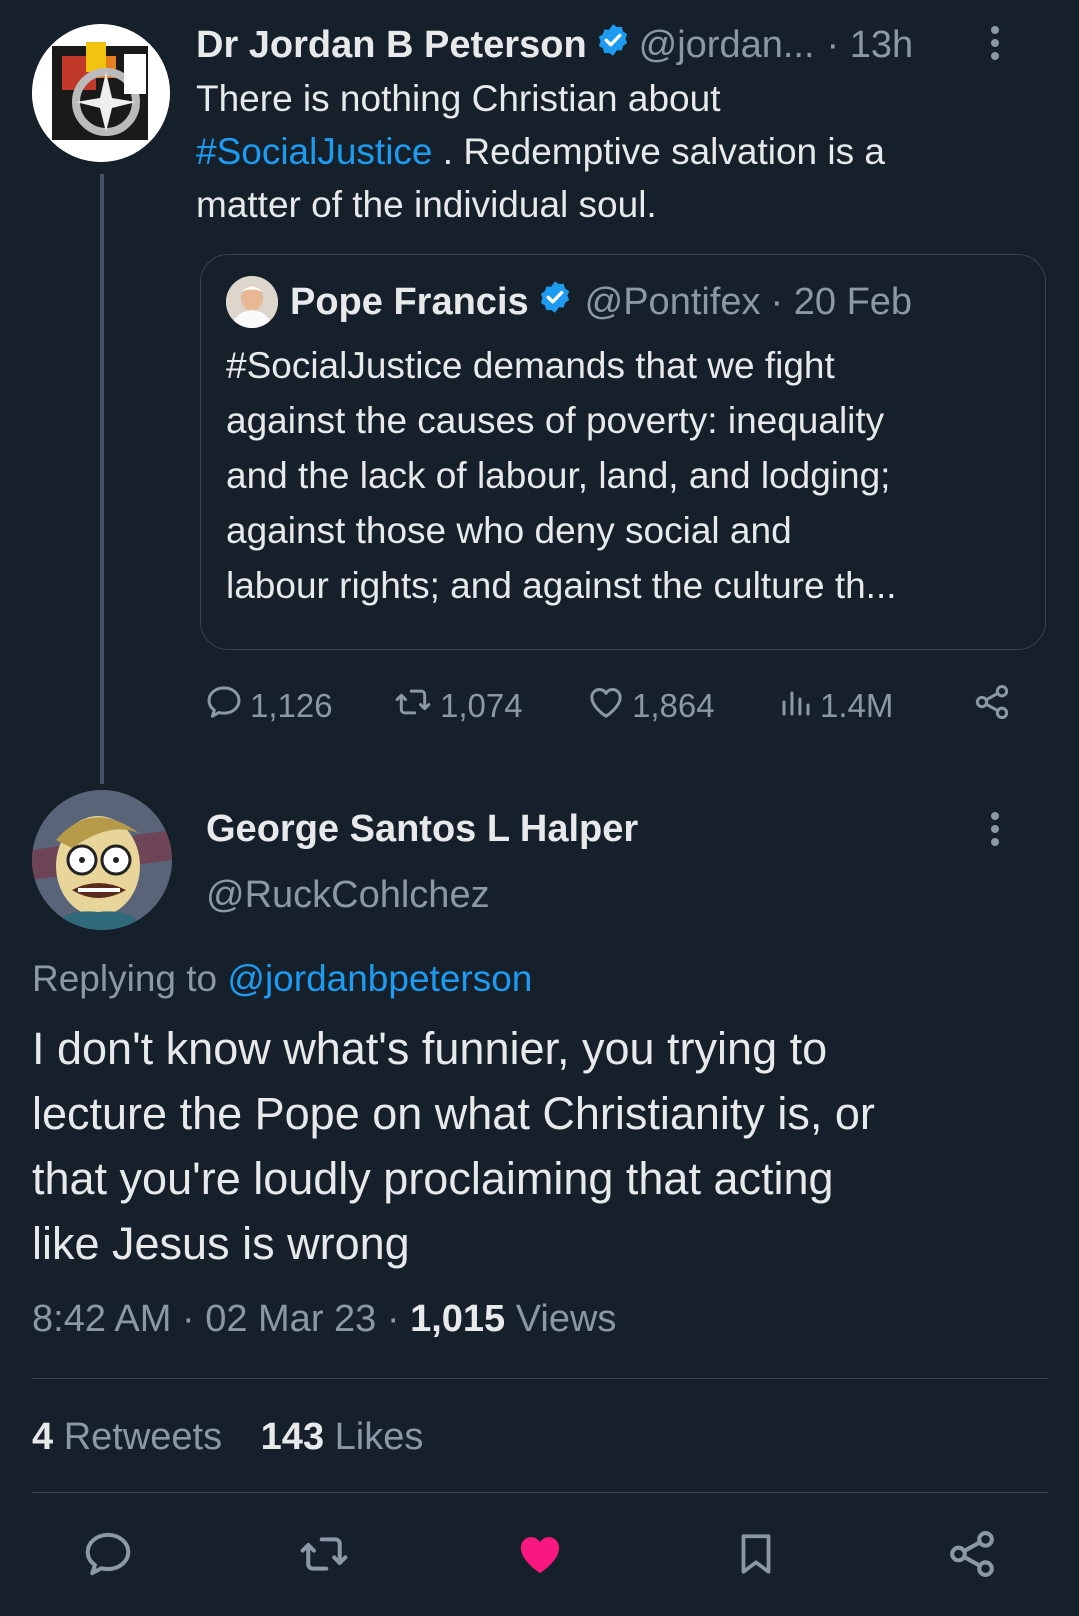  I want to click on bookmark-icon, so click(756, 1556).